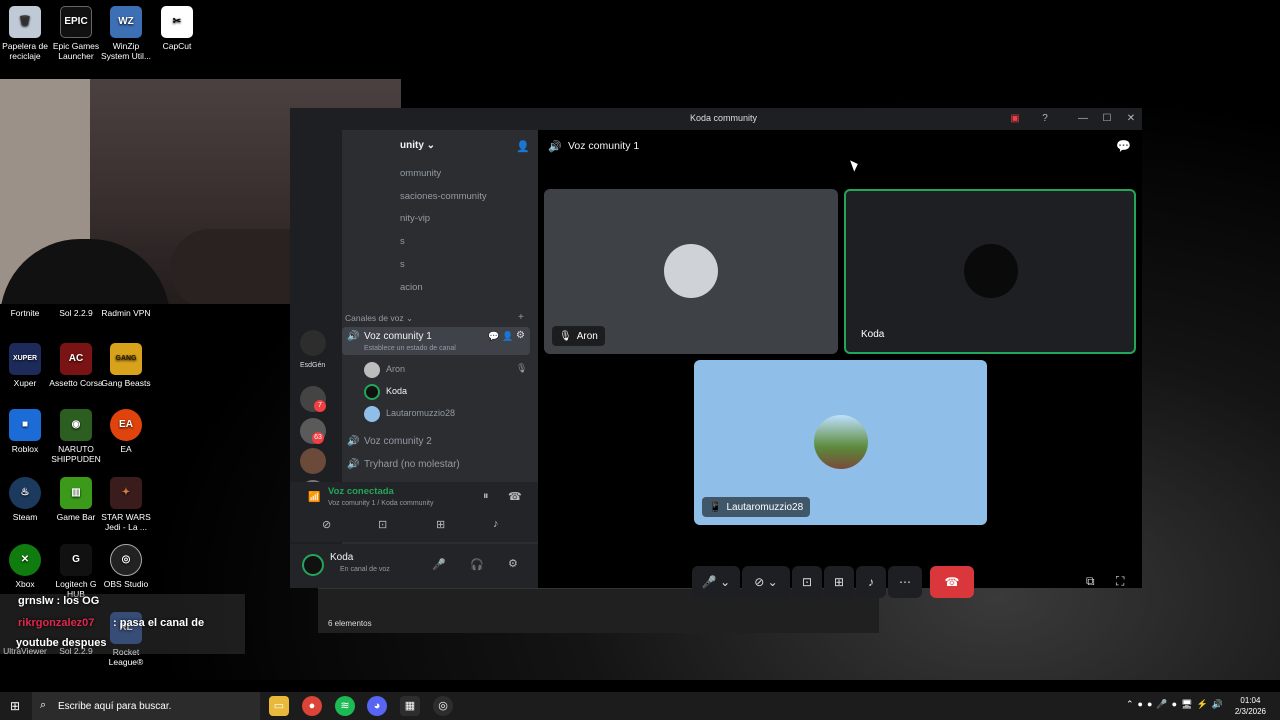 The image size is (1280, 720). I want to click on headphones-icon: 🎧, so click(477, 564).